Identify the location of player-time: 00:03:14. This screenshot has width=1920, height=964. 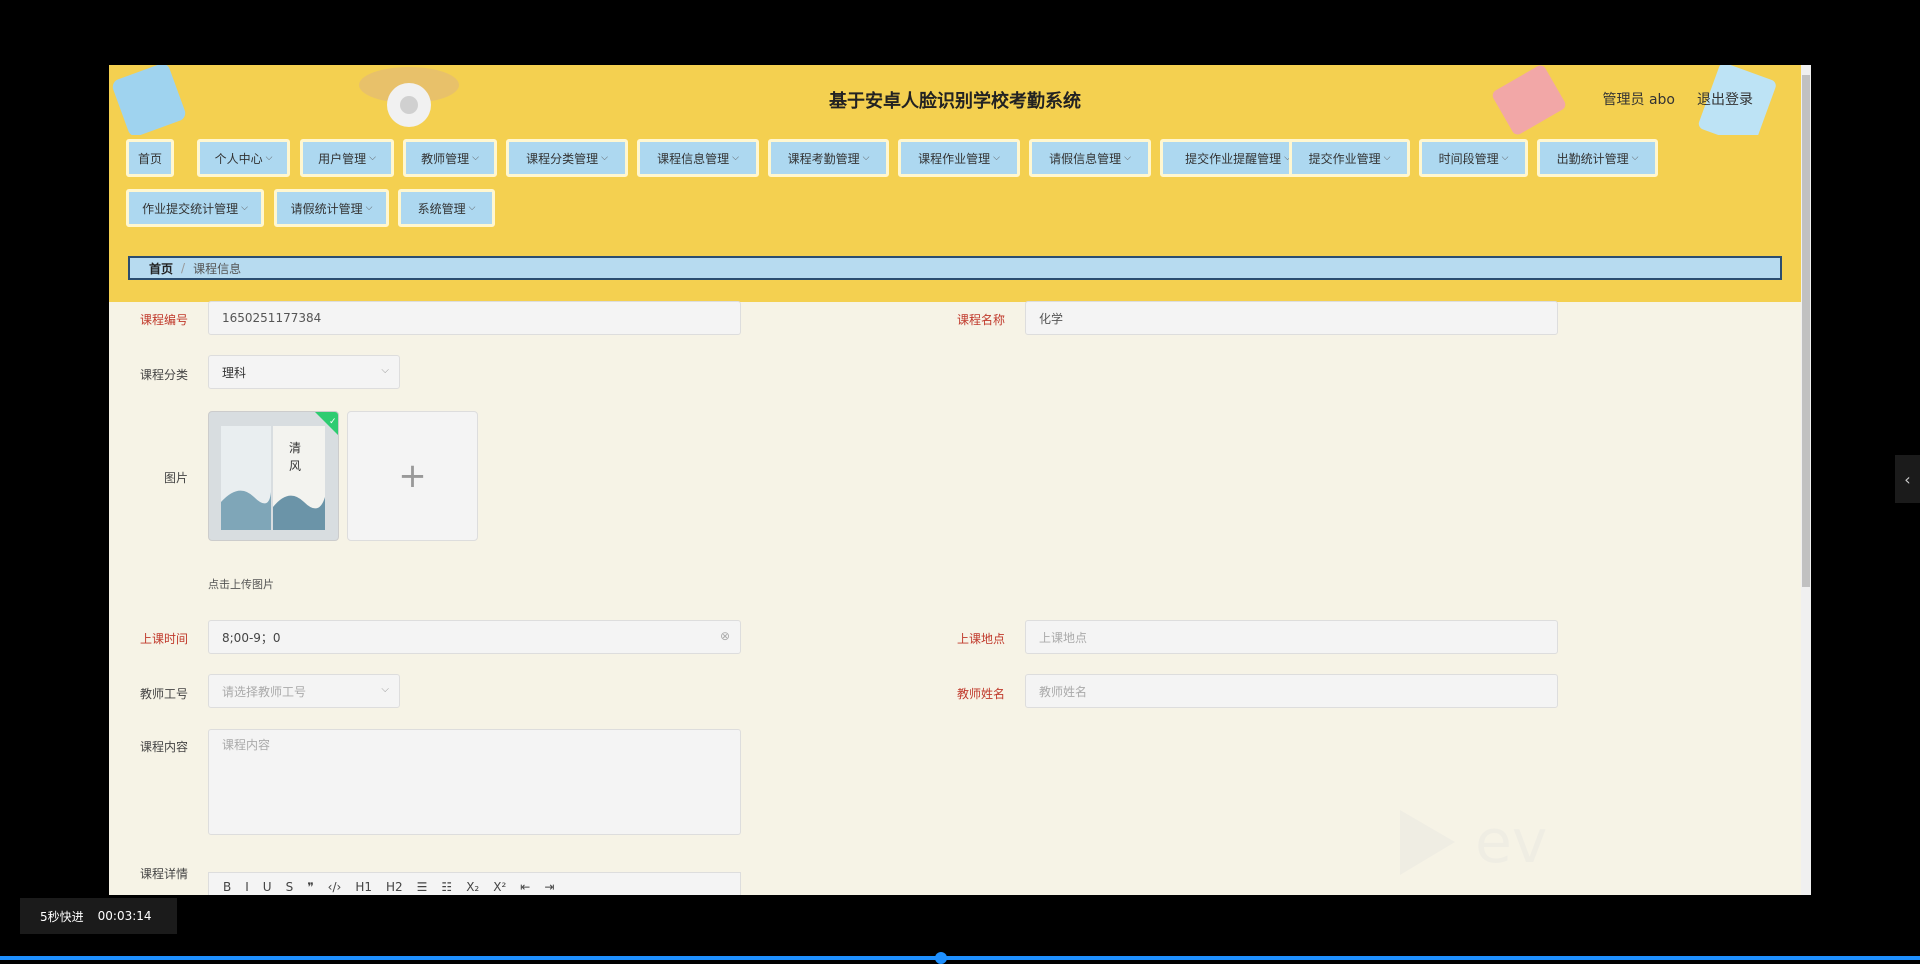
(124, 916).